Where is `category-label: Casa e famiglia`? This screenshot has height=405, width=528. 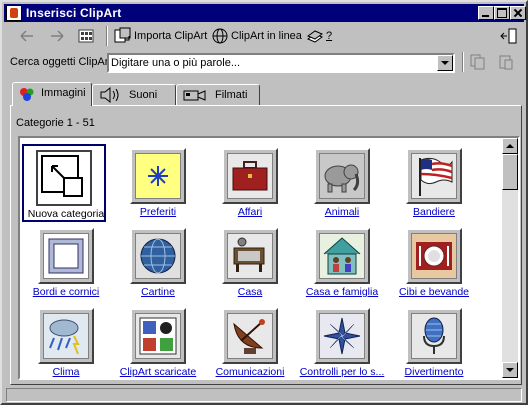
category-label: Casa e famiglia is located at coordinates (342, 292).